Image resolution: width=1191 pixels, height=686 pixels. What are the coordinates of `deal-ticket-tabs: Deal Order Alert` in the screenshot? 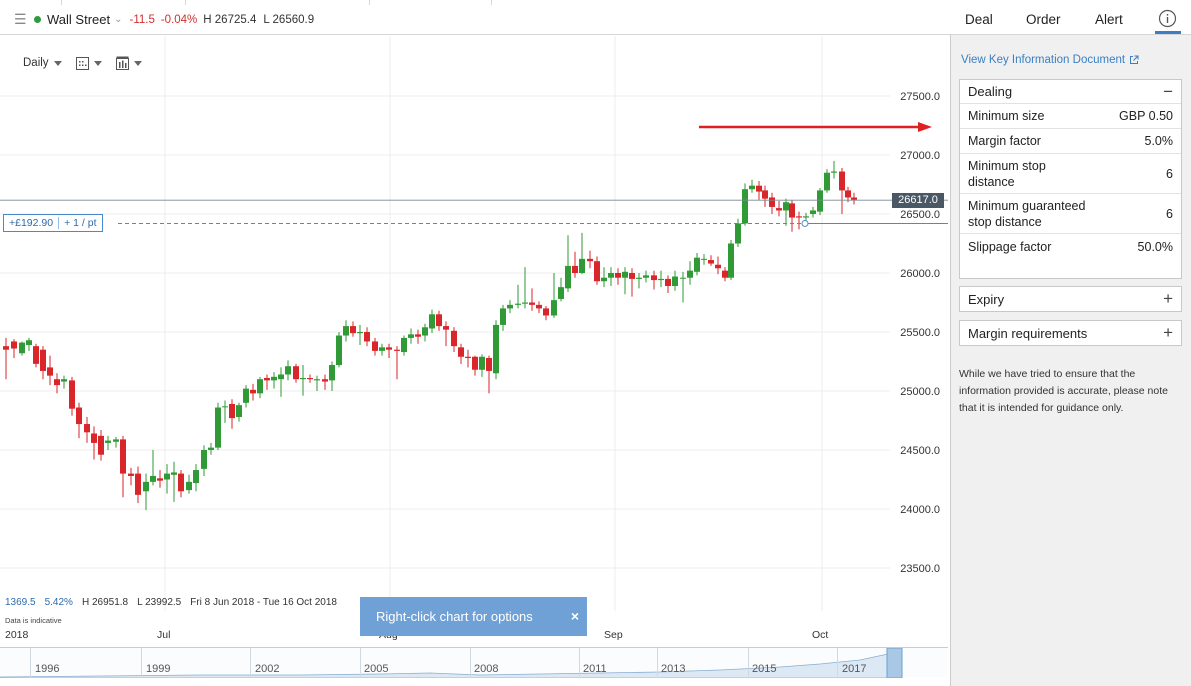 It's located at (1070, 17).